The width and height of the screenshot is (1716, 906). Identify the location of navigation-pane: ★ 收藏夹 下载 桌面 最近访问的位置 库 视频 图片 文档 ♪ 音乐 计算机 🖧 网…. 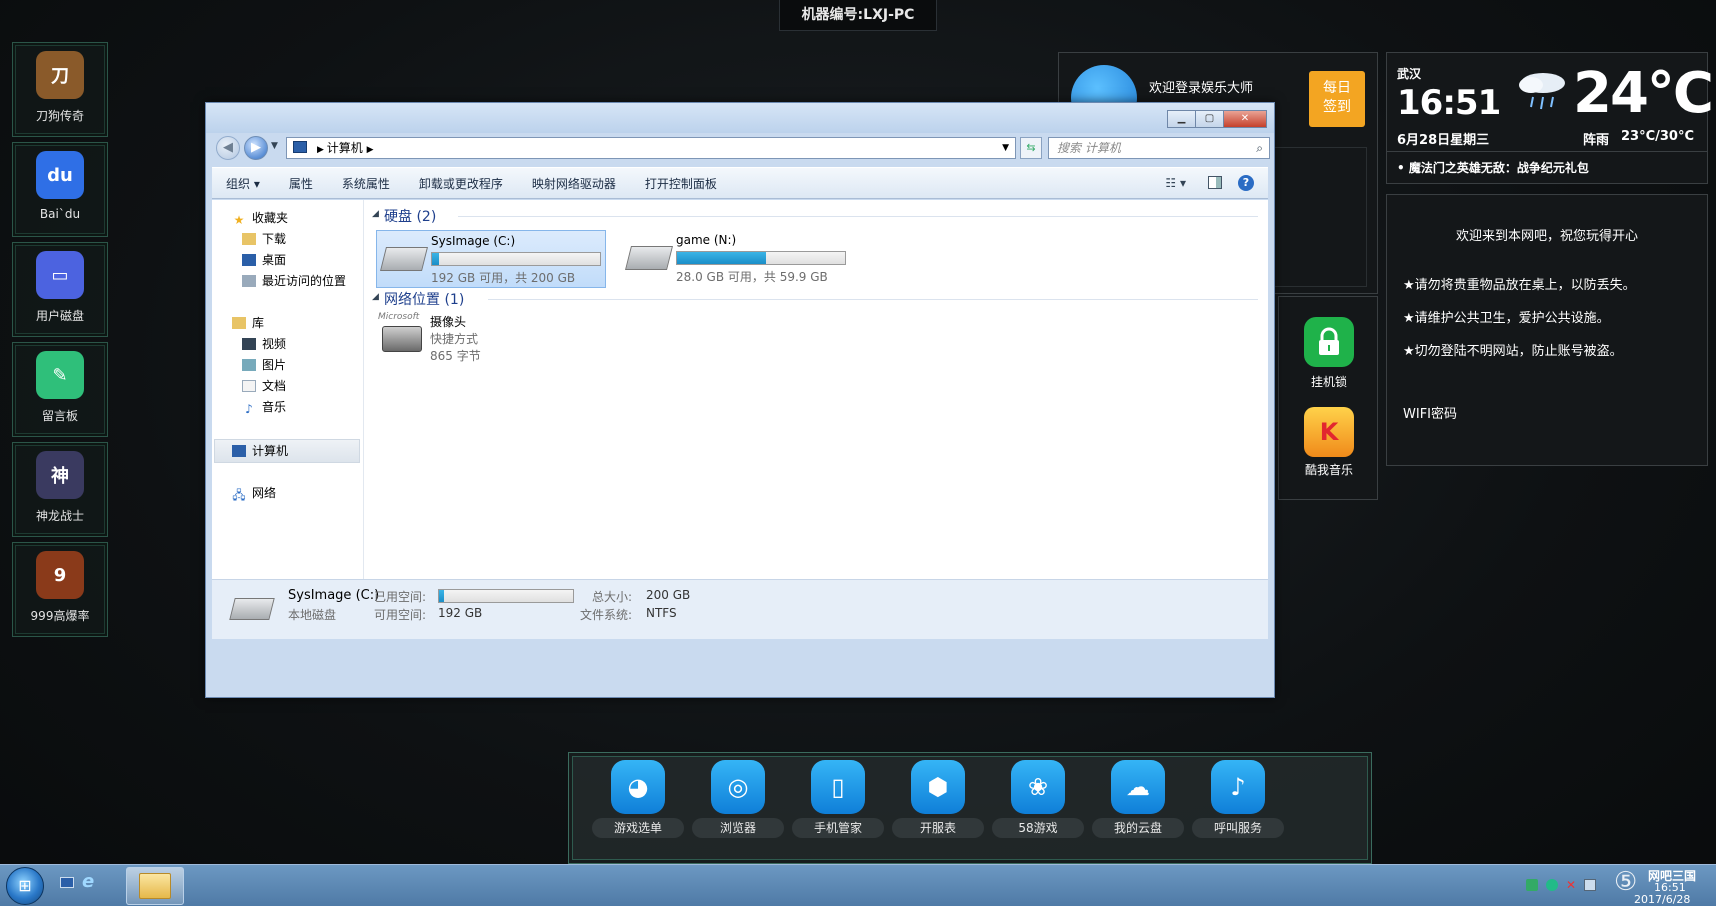
(288, 389).